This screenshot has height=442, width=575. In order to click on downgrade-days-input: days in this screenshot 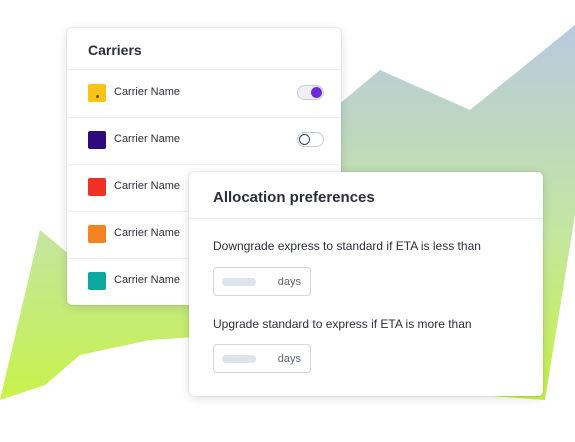, I will do `click(262, 281)`.